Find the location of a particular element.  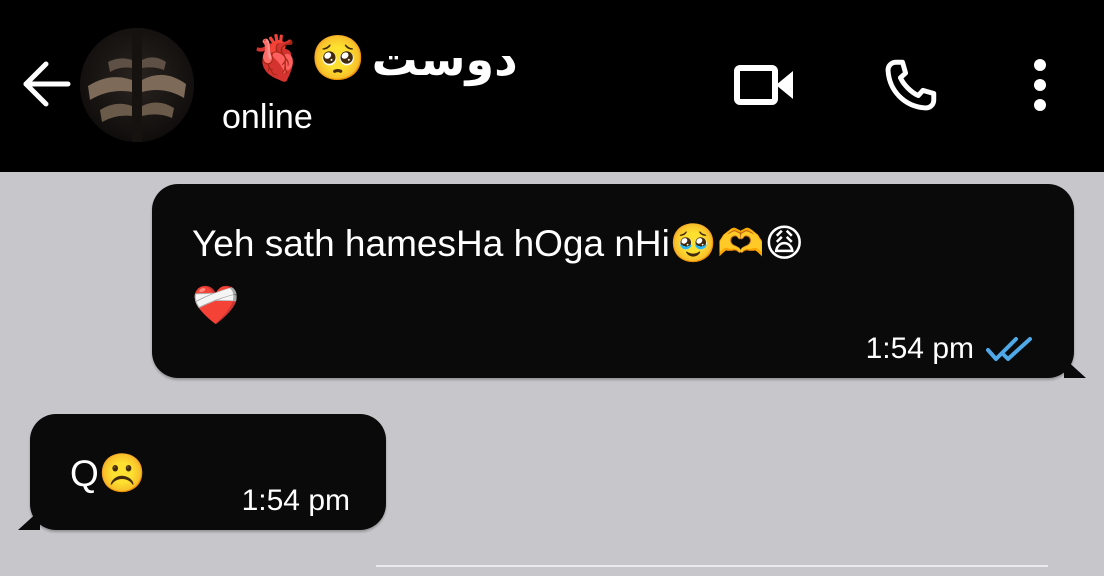

avatar is located at coordinates (137, 85).